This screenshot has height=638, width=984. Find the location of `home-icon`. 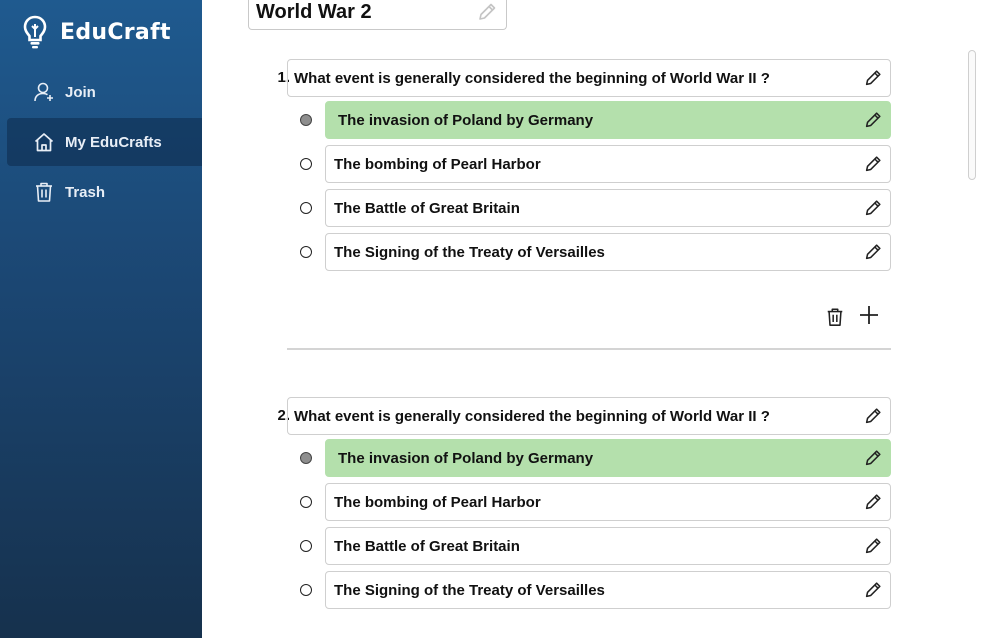

home-icon is located at coordinates (44, 142).